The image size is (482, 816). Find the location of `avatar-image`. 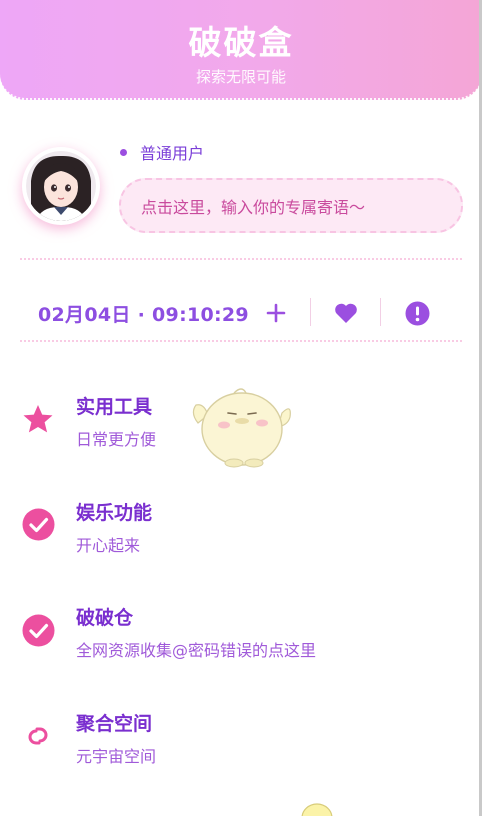

avatar-image is located at coordinates (61, 186).